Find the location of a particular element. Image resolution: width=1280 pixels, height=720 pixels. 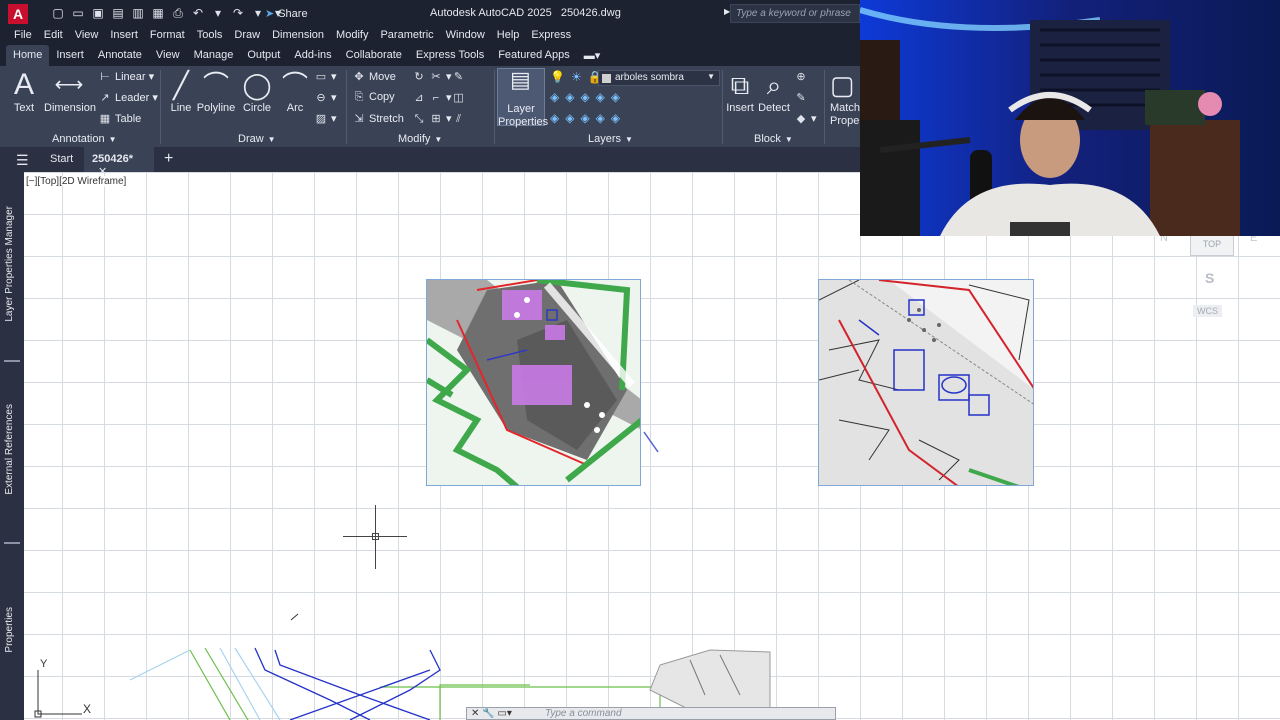

save-as-icon: ▤ is located at coordinates (118, 13).